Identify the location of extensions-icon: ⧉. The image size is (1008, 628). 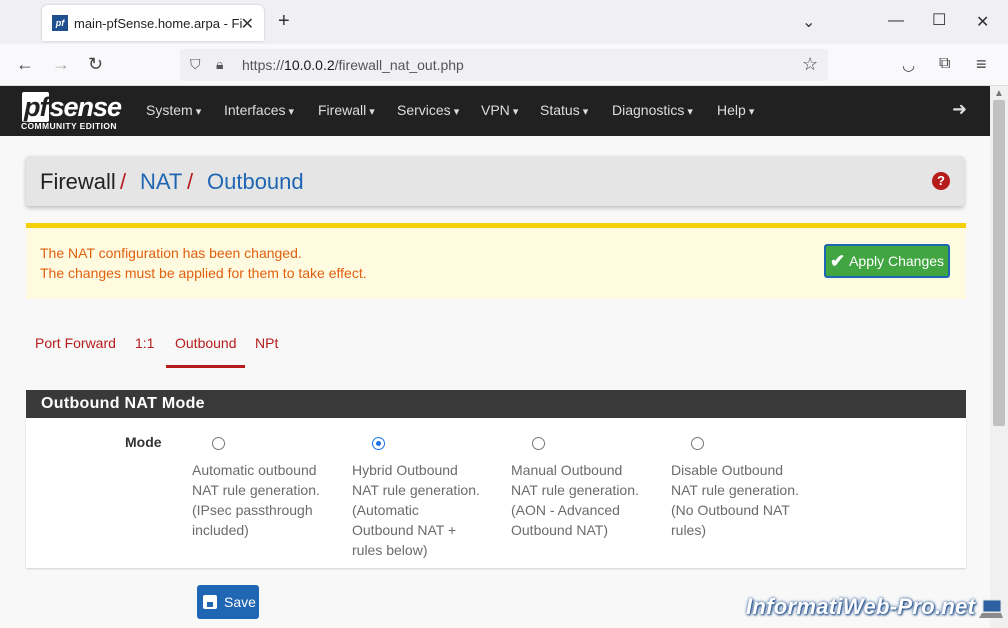
(944, 64).